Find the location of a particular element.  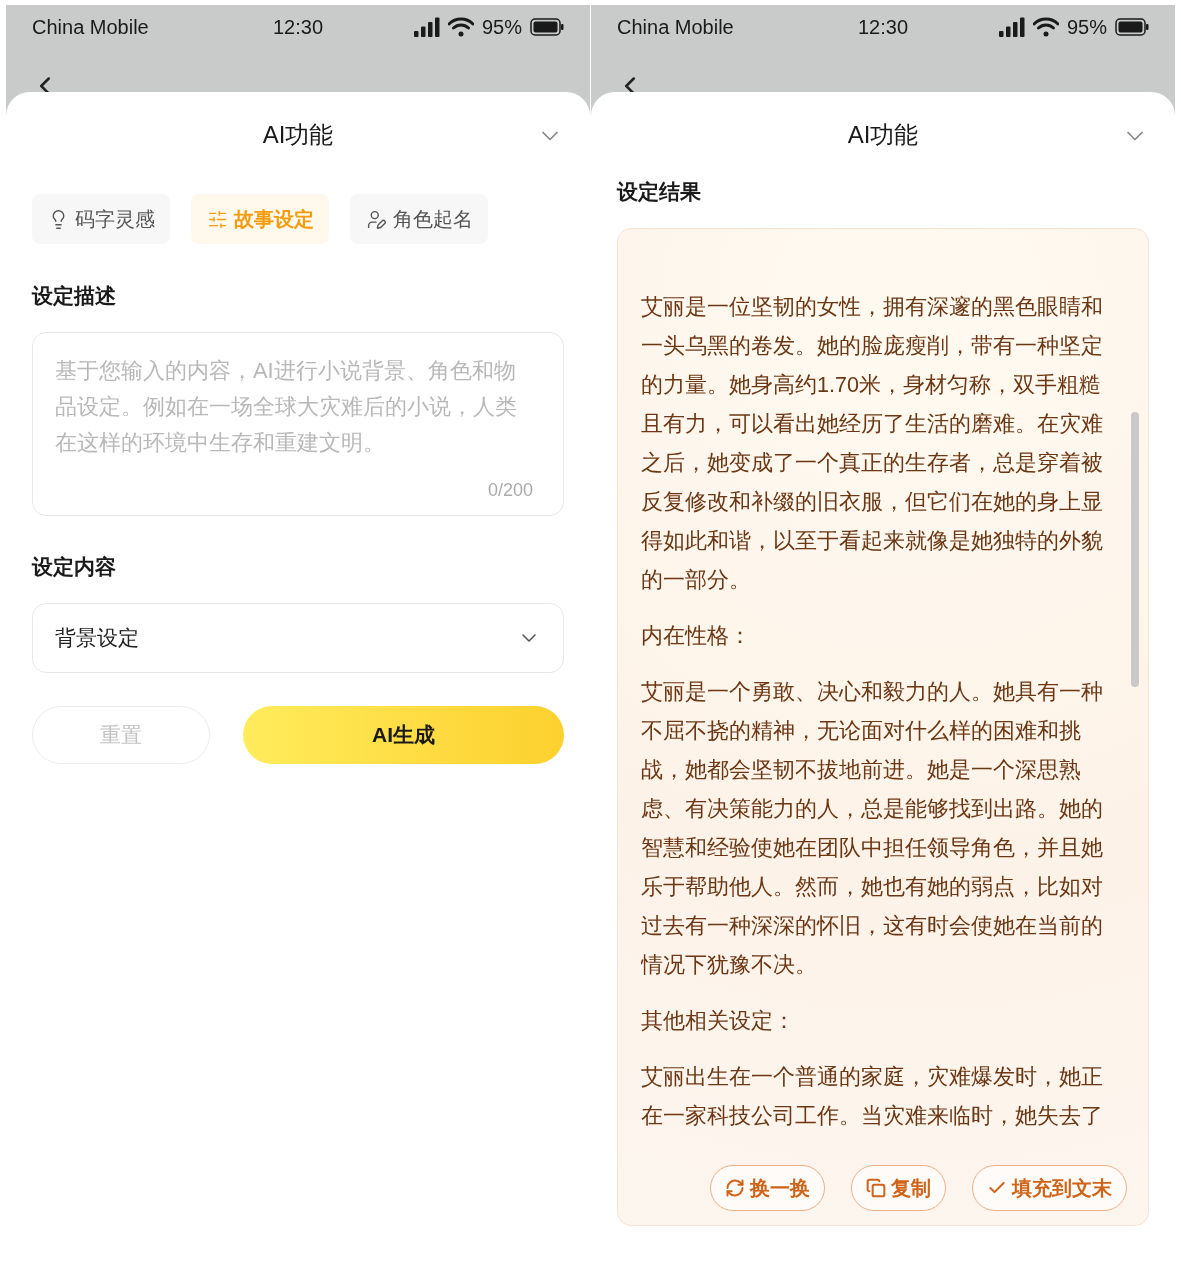

user-icon is located at coordinates (376, 219).